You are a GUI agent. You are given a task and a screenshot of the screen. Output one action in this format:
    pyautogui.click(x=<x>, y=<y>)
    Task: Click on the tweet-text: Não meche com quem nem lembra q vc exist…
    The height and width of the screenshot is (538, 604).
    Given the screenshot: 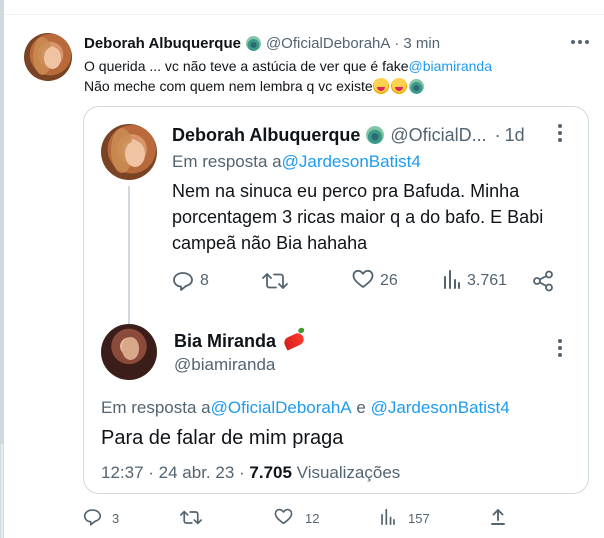 What is the action you would take?
    pyautogui.click(x=228, y=86)
    